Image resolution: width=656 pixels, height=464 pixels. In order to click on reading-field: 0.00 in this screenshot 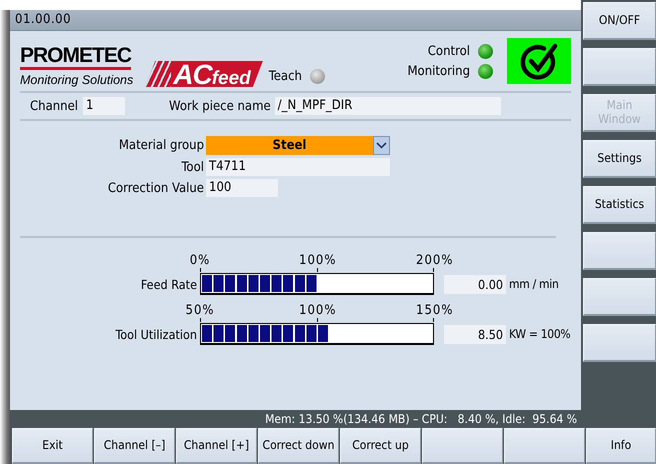, I will do `click(475, 284)`.